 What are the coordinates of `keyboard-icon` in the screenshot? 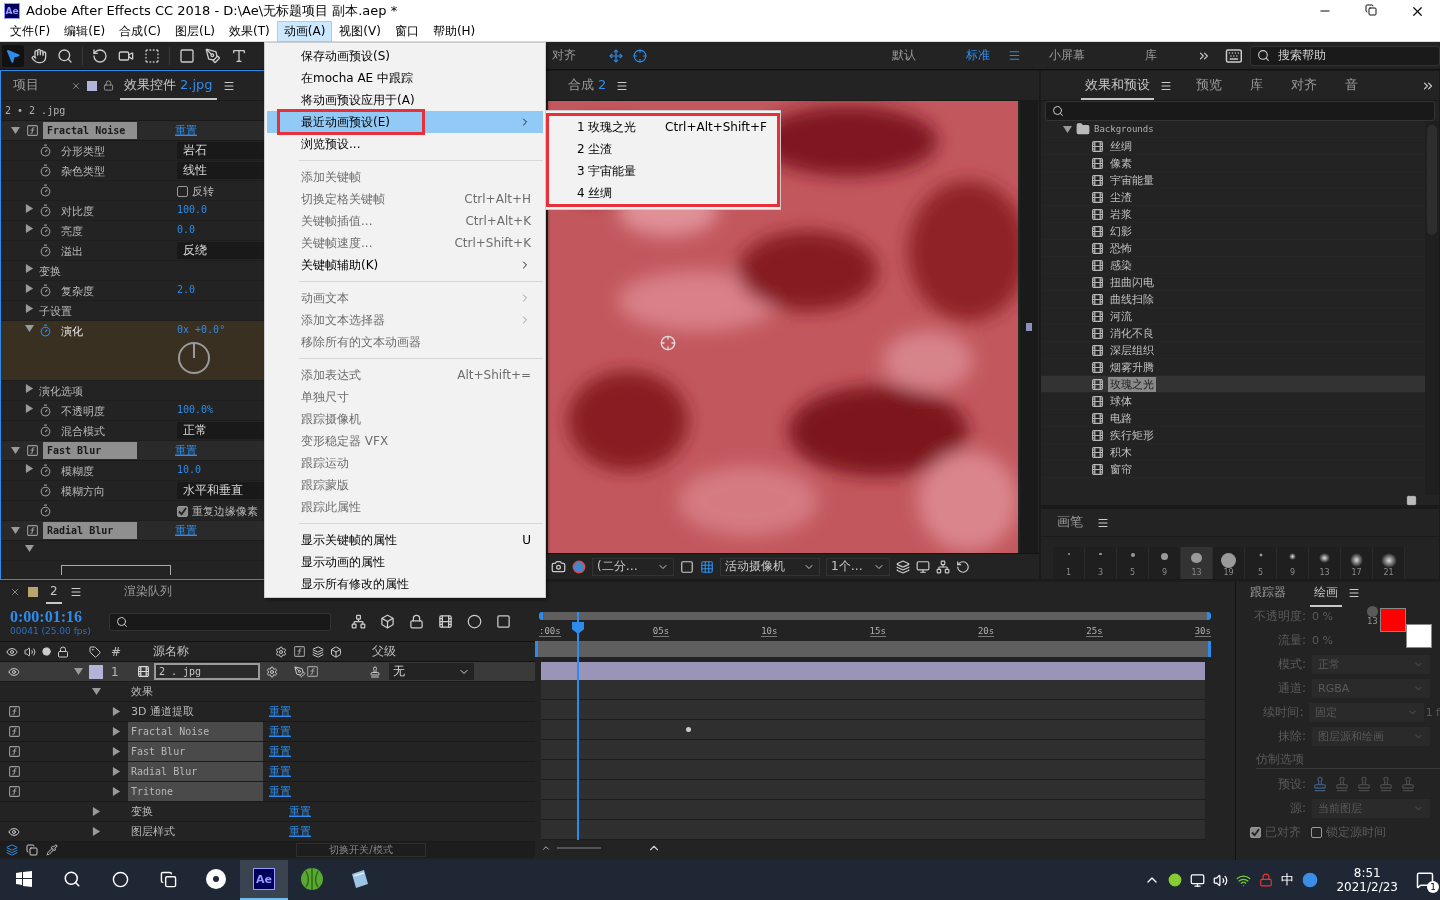 It's located at (1233, 55).